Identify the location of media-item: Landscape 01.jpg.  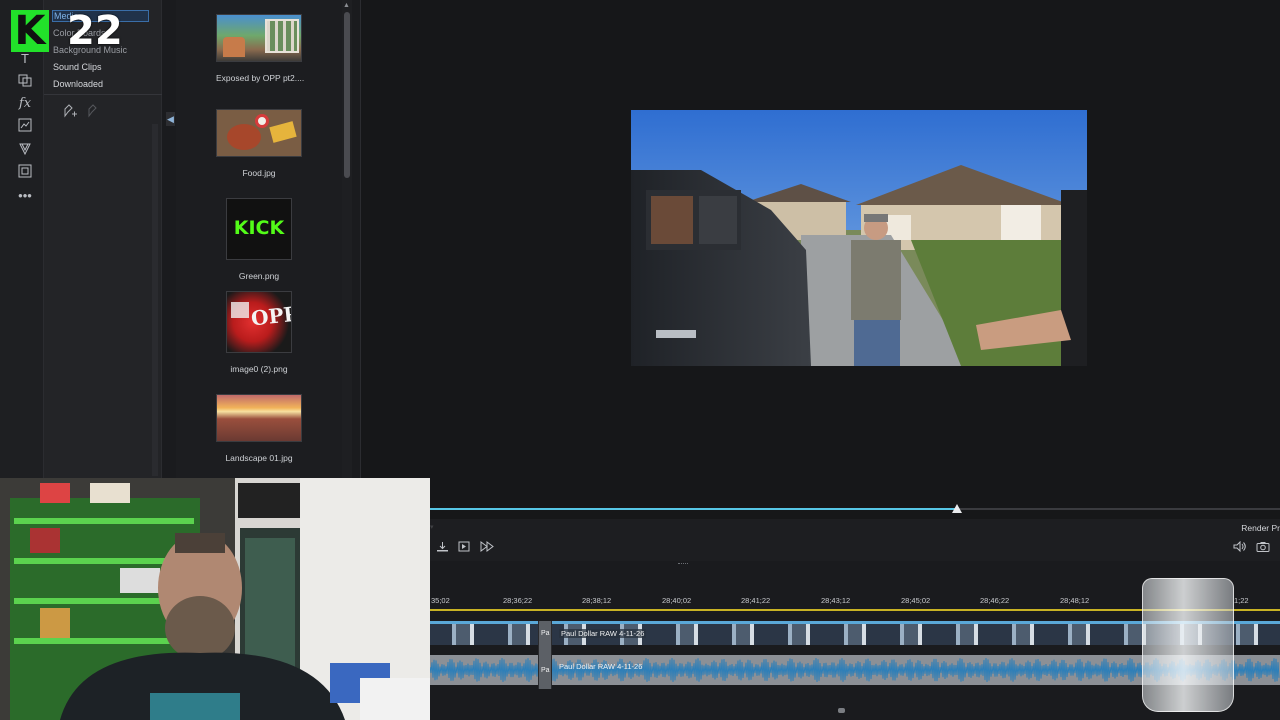
(259, 428).